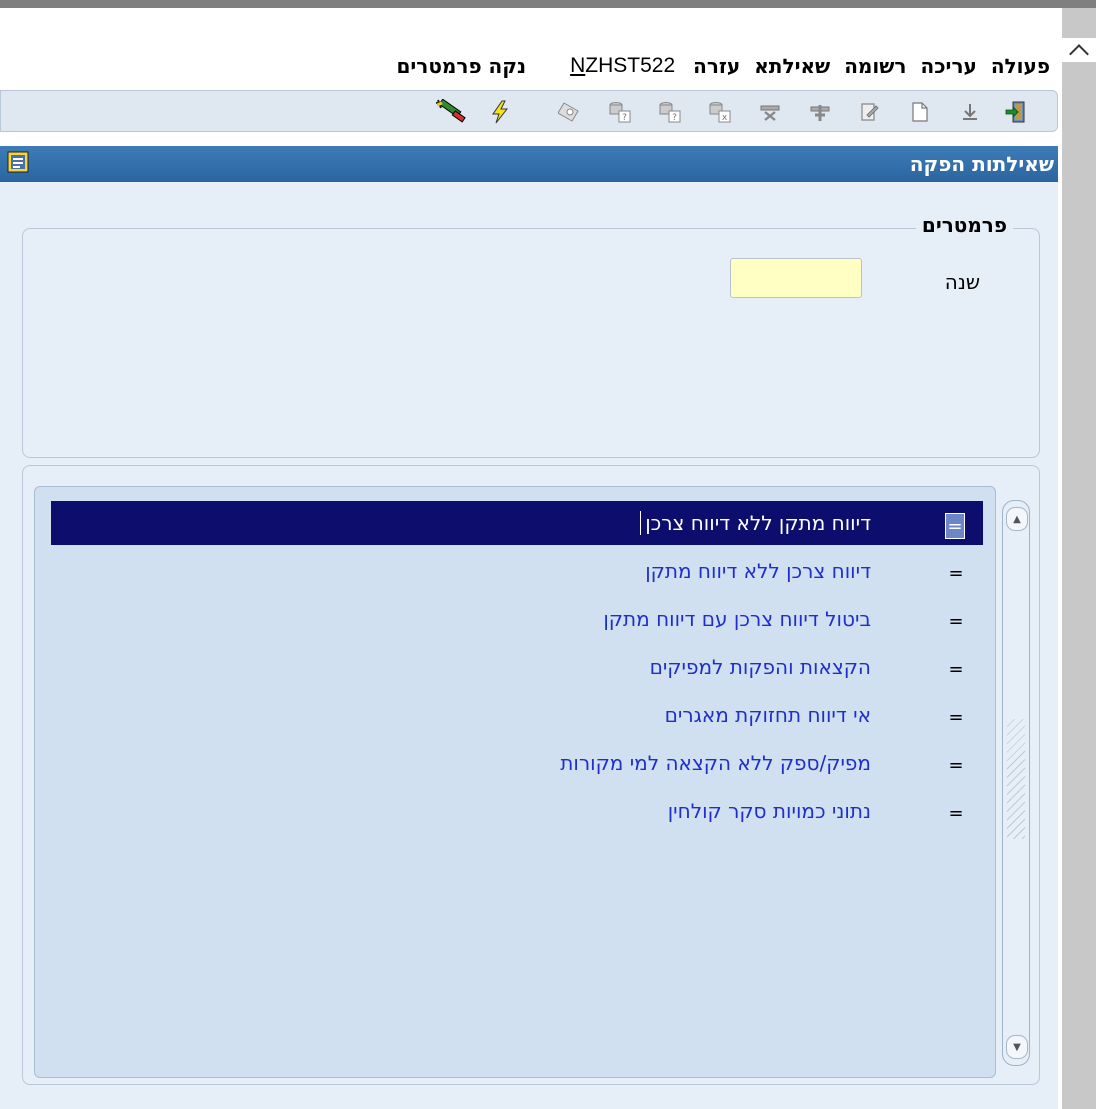  I want to click on list-scroll-down-button: ▼, so click(1017, 1047).